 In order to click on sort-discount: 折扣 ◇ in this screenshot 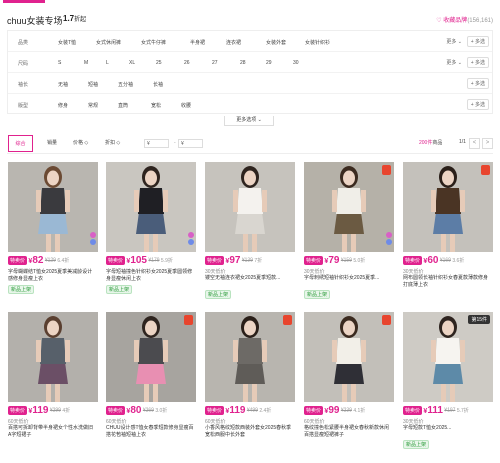, I will do `click(112, 143)`.